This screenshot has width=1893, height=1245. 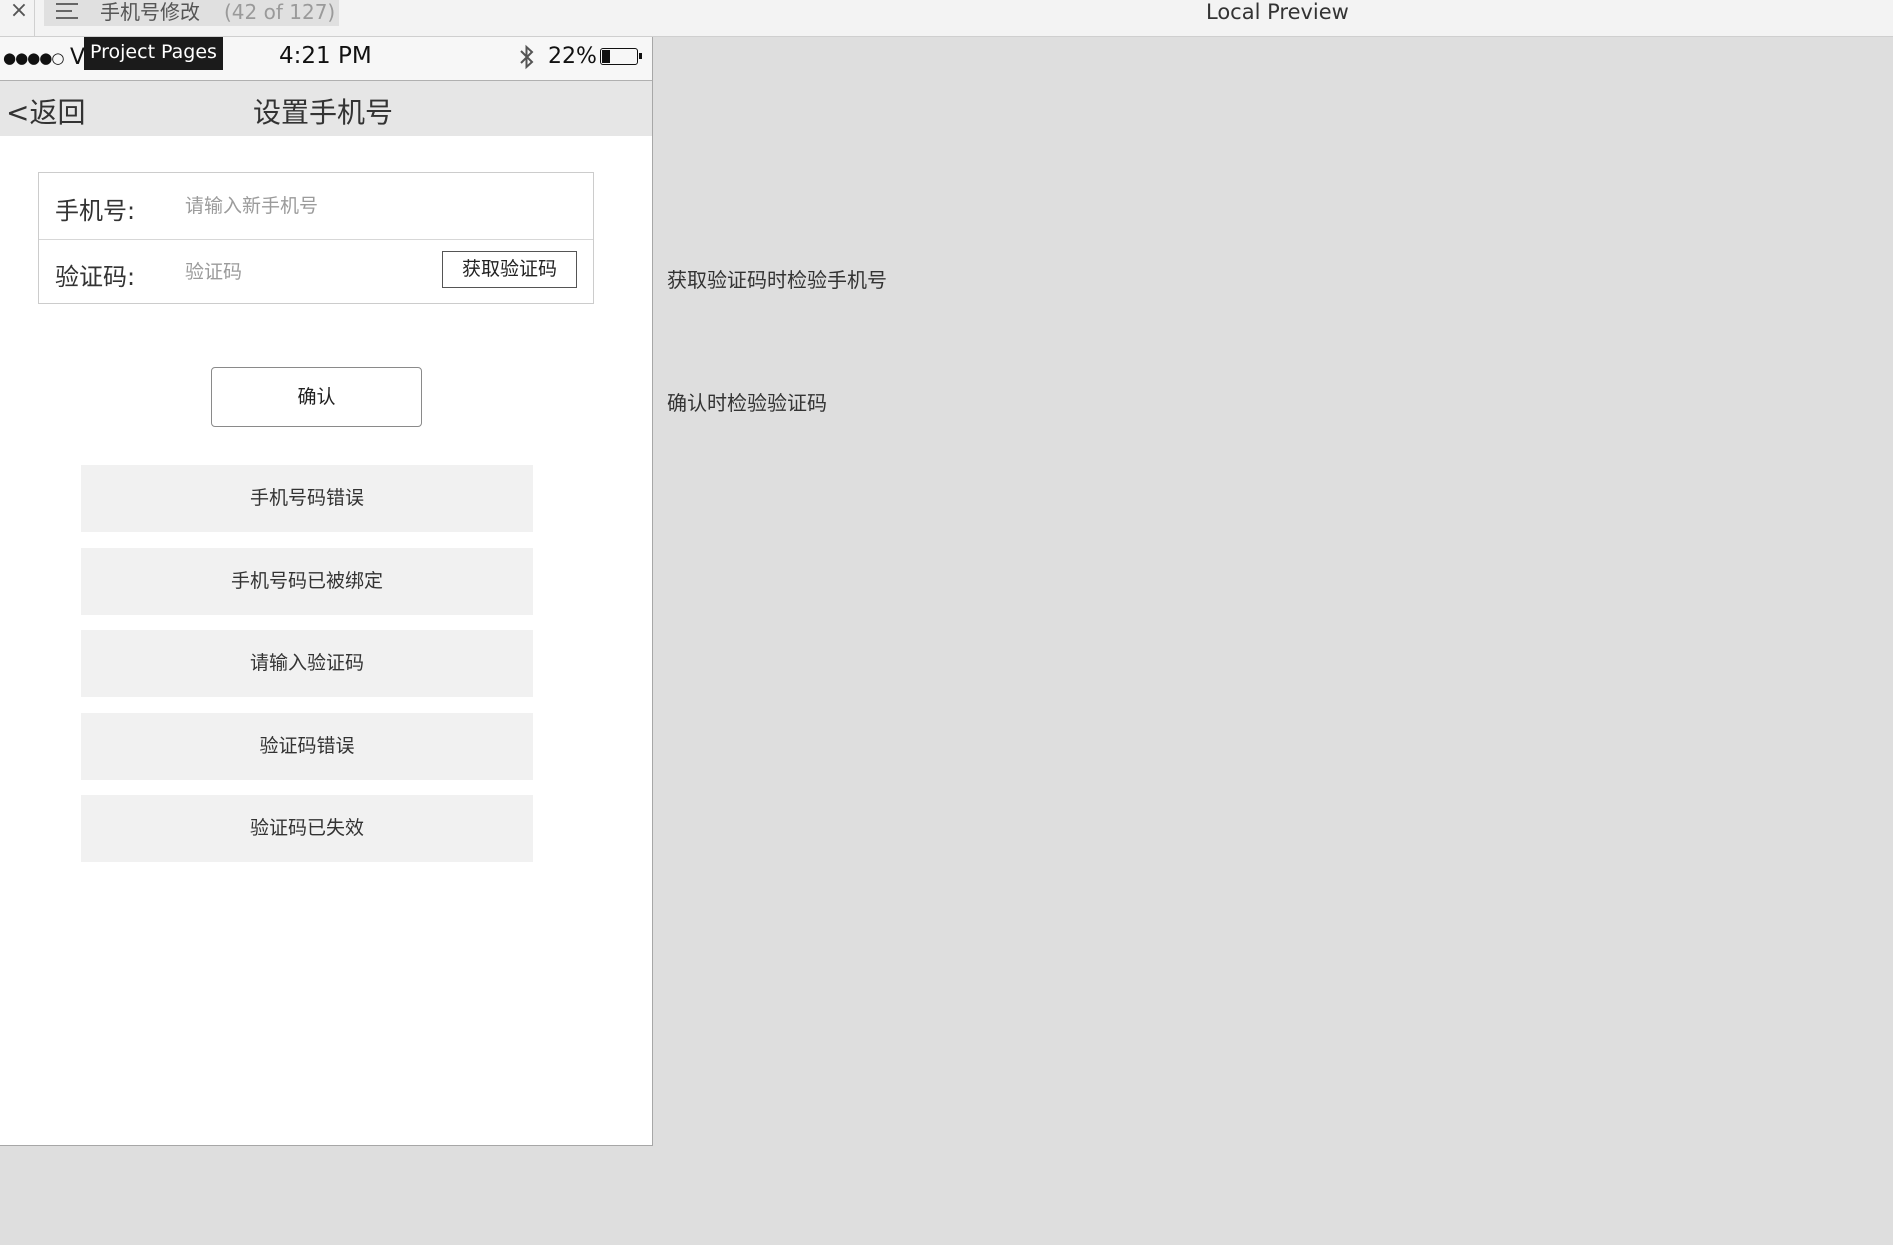 What do you see at coordinates (307, 498) in the screenshot?
I see `error-message-phone-wrong: 手机号码错误` at bounding box center [307, 498].